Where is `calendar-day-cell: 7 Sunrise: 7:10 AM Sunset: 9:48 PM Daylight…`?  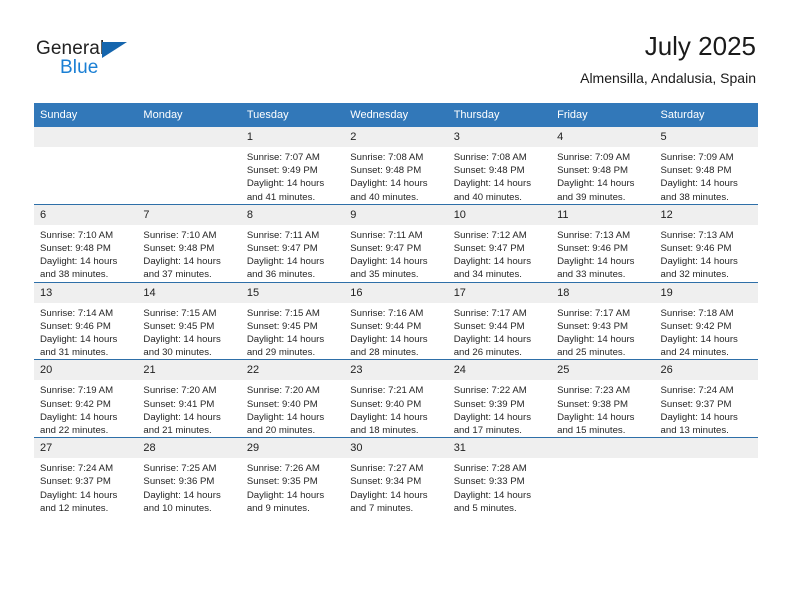 calendar-day-cell: 7 Sunrise: 7:10 AM Sunset: 9:48 PM Daylight… is located at coordinates (189, 243).